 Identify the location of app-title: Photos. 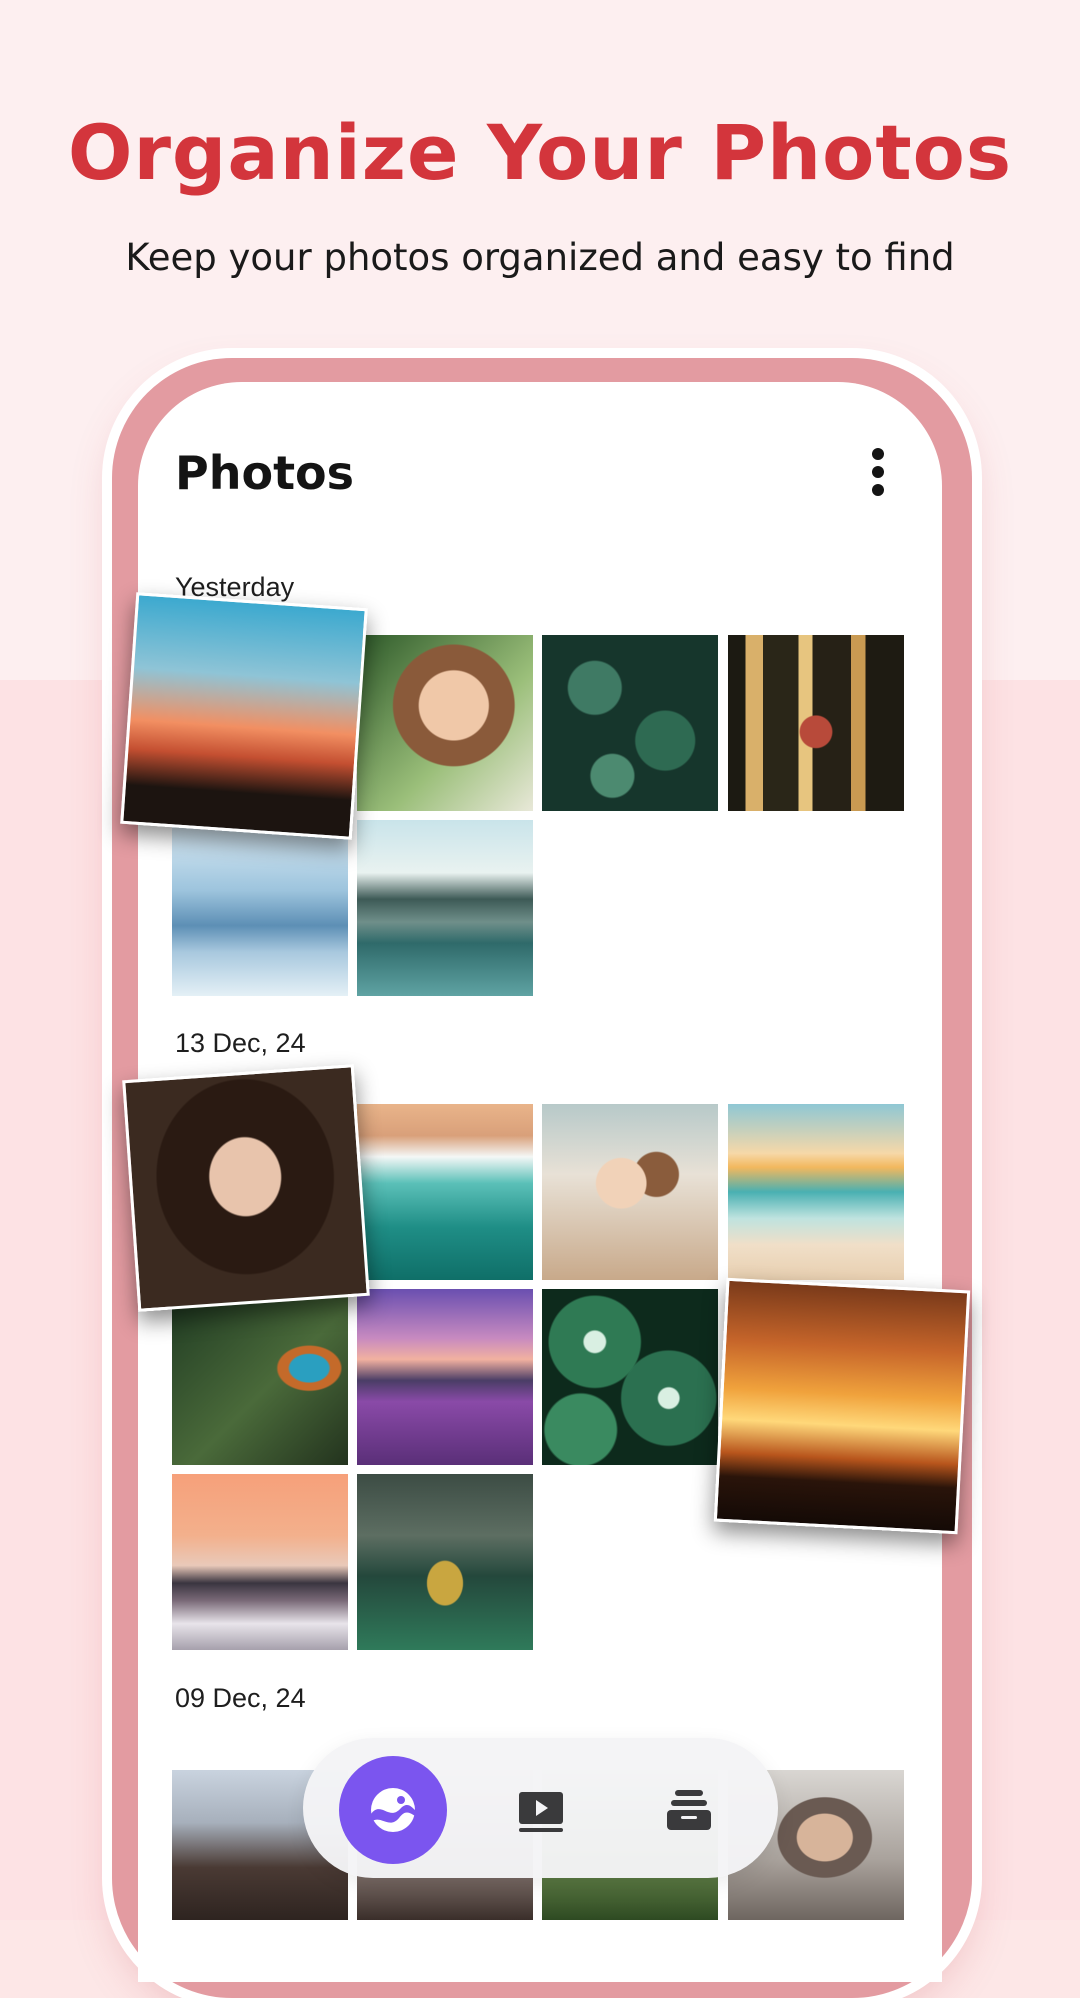
(265, 473).